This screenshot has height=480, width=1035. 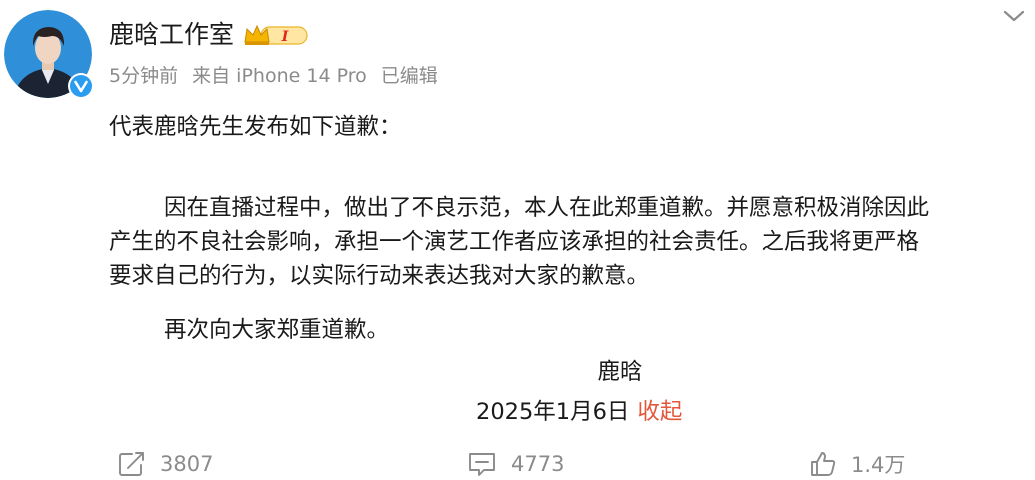 I want to click on chevron-down-icon, so click(x=1014, y=16).